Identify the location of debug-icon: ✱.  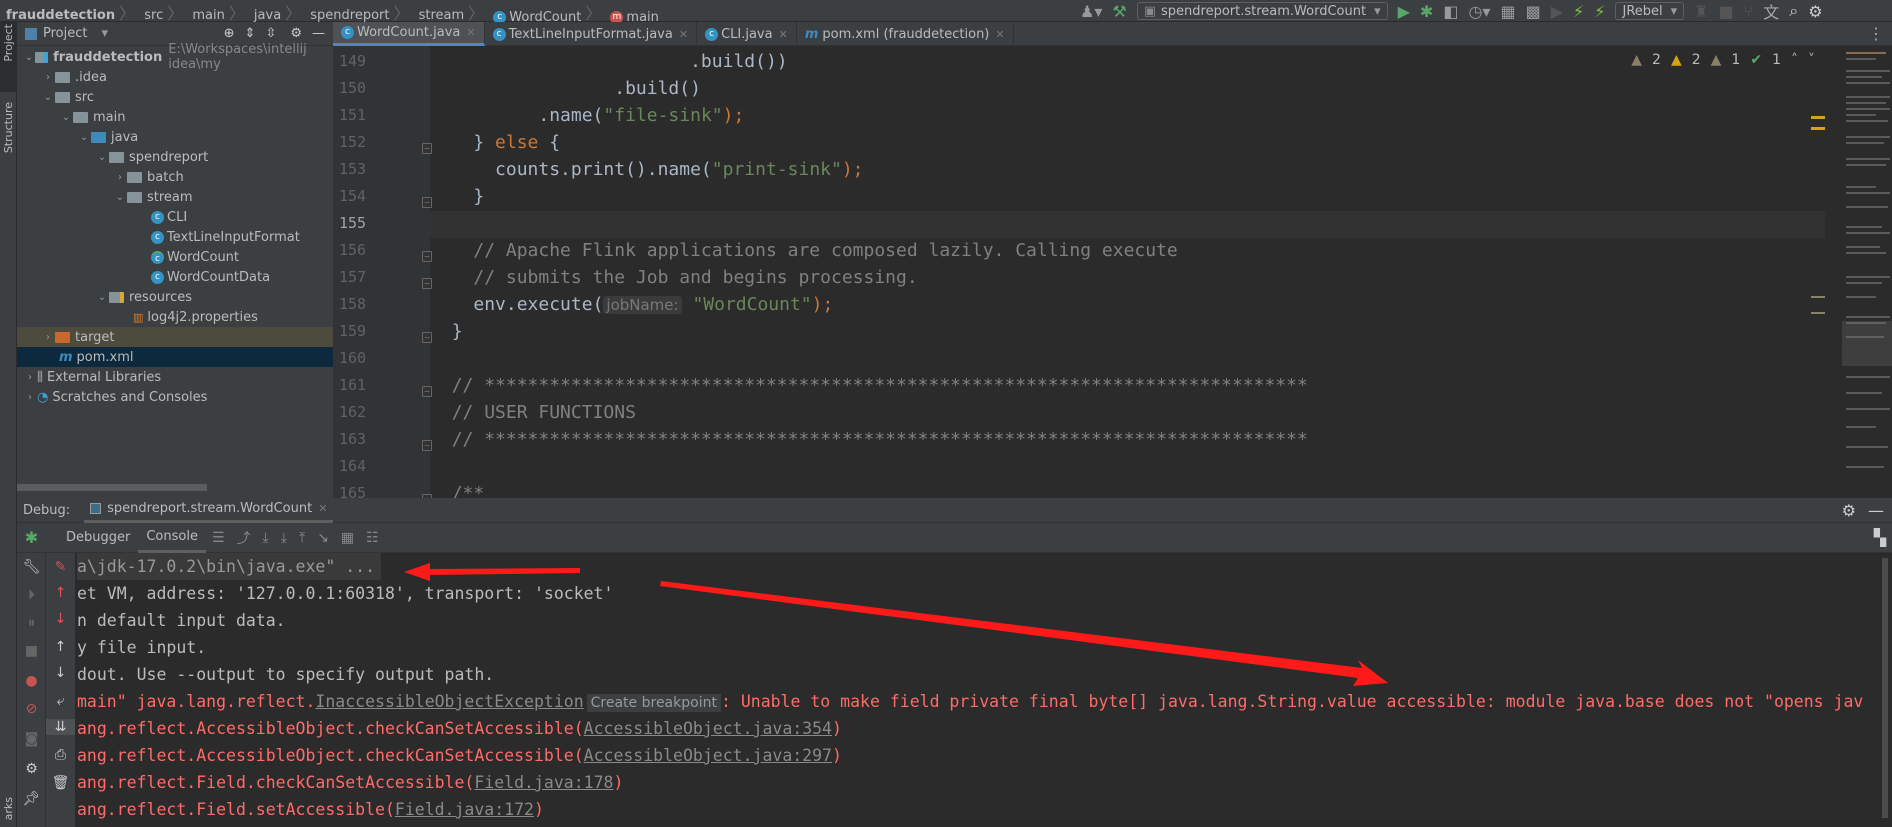
(1426, 11).